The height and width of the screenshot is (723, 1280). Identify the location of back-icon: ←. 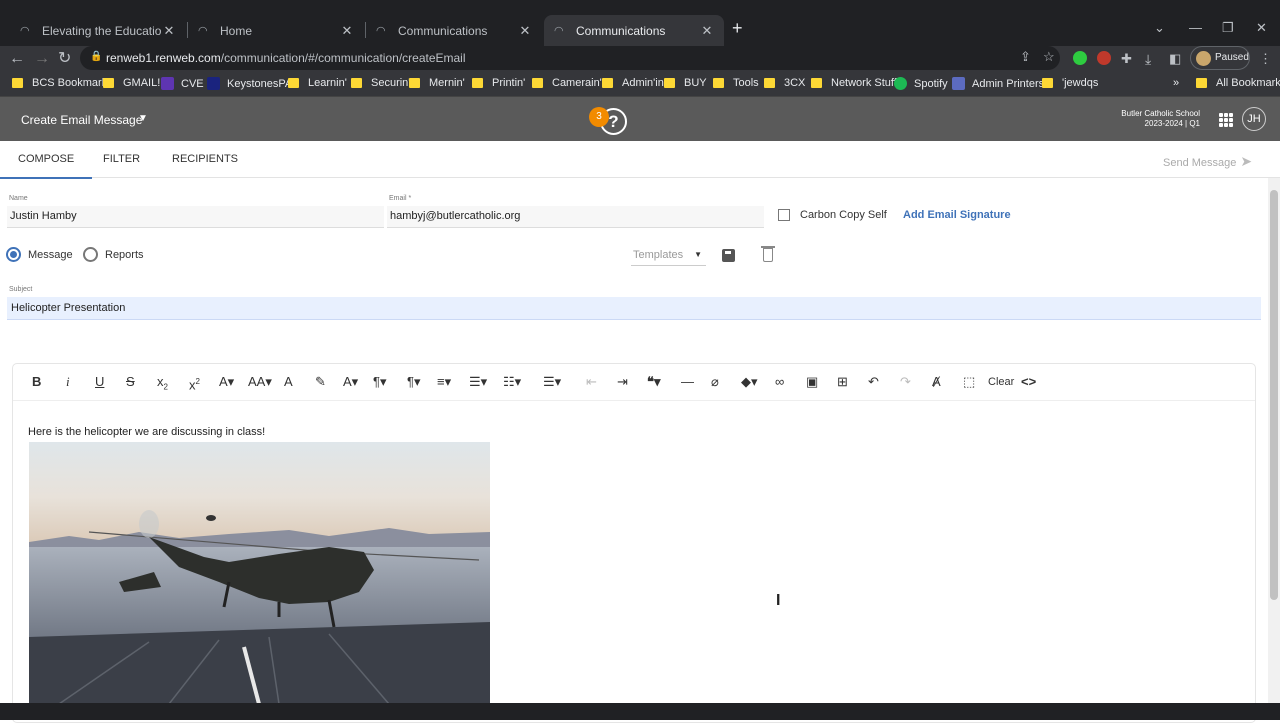
(17, 59).